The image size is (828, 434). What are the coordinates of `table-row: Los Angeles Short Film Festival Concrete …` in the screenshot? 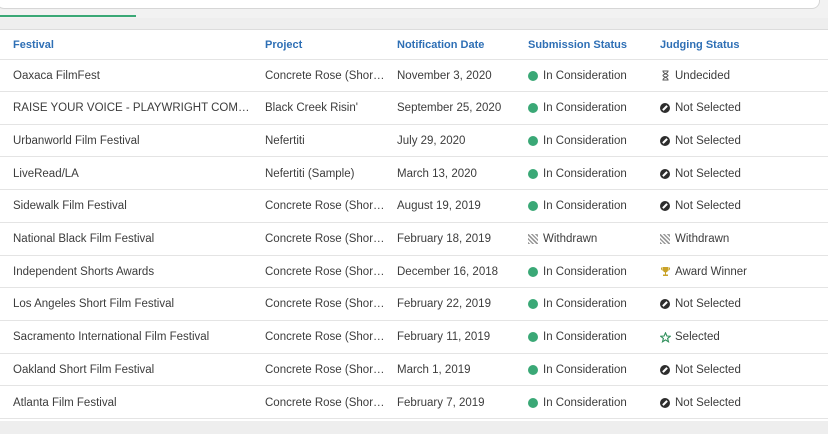 It's located at (414, 305).